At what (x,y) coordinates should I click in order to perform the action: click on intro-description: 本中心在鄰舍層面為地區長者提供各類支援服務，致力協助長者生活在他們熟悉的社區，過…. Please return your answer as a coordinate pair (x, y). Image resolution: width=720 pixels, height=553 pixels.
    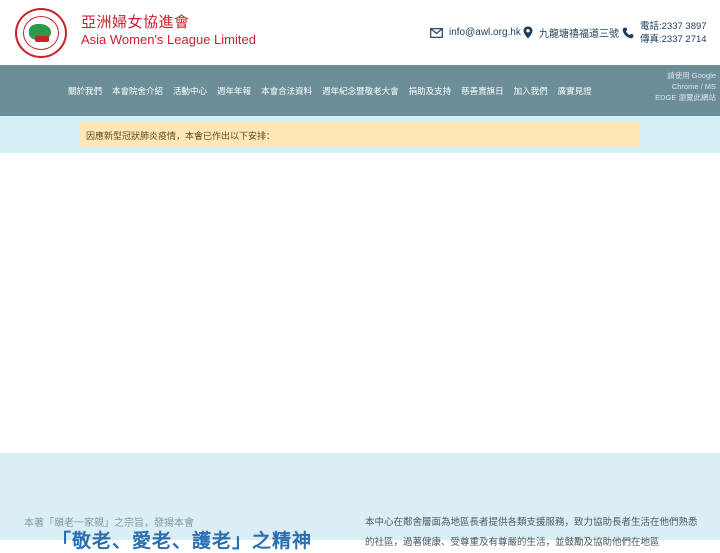
    Looking at the image, I should click on (531, 532).